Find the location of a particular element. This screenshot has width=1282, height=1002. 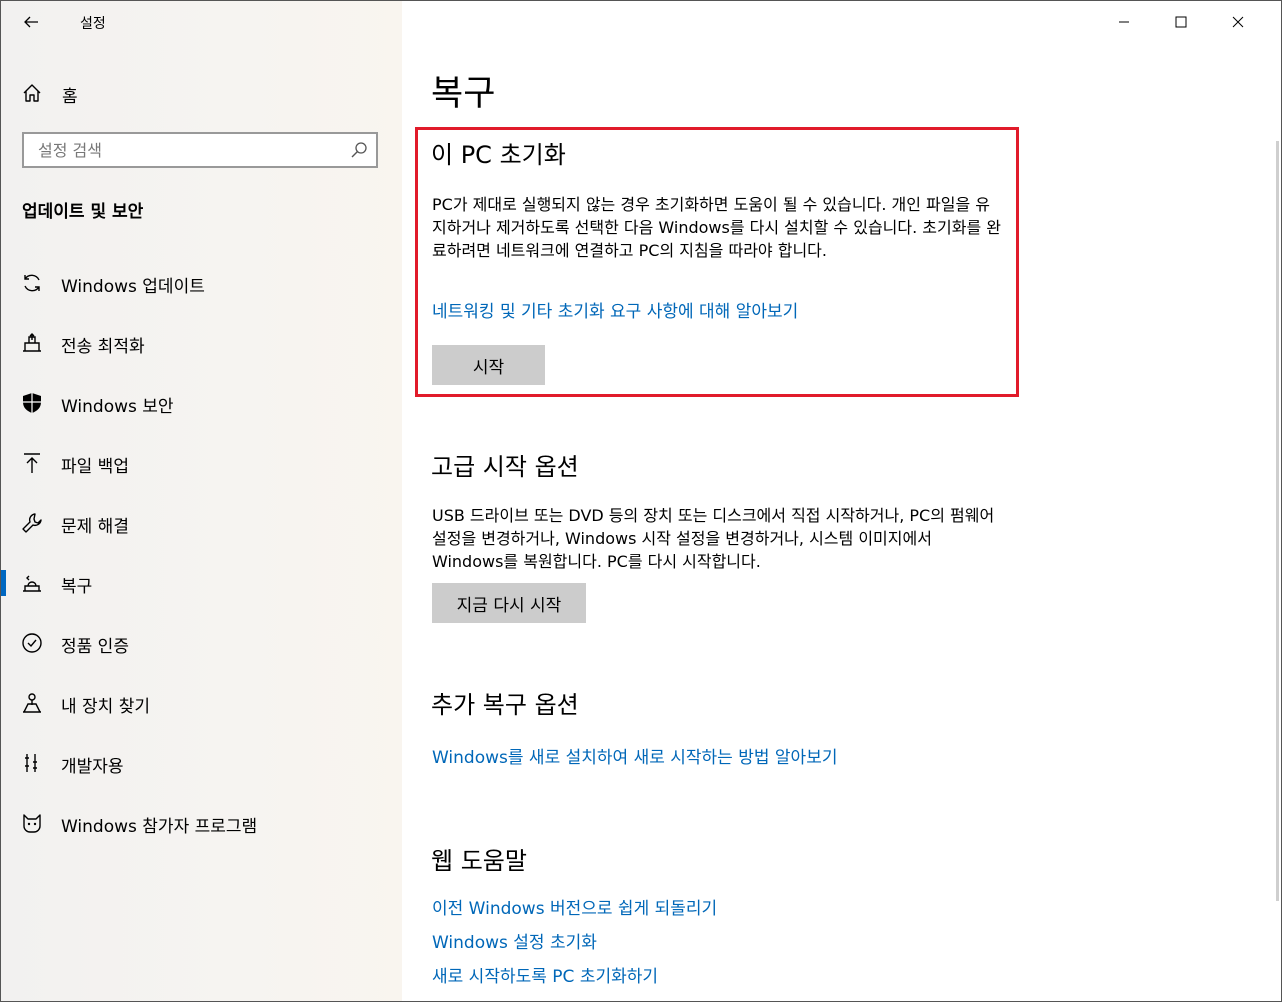

shield-icon is located at coordinates (32, 403).